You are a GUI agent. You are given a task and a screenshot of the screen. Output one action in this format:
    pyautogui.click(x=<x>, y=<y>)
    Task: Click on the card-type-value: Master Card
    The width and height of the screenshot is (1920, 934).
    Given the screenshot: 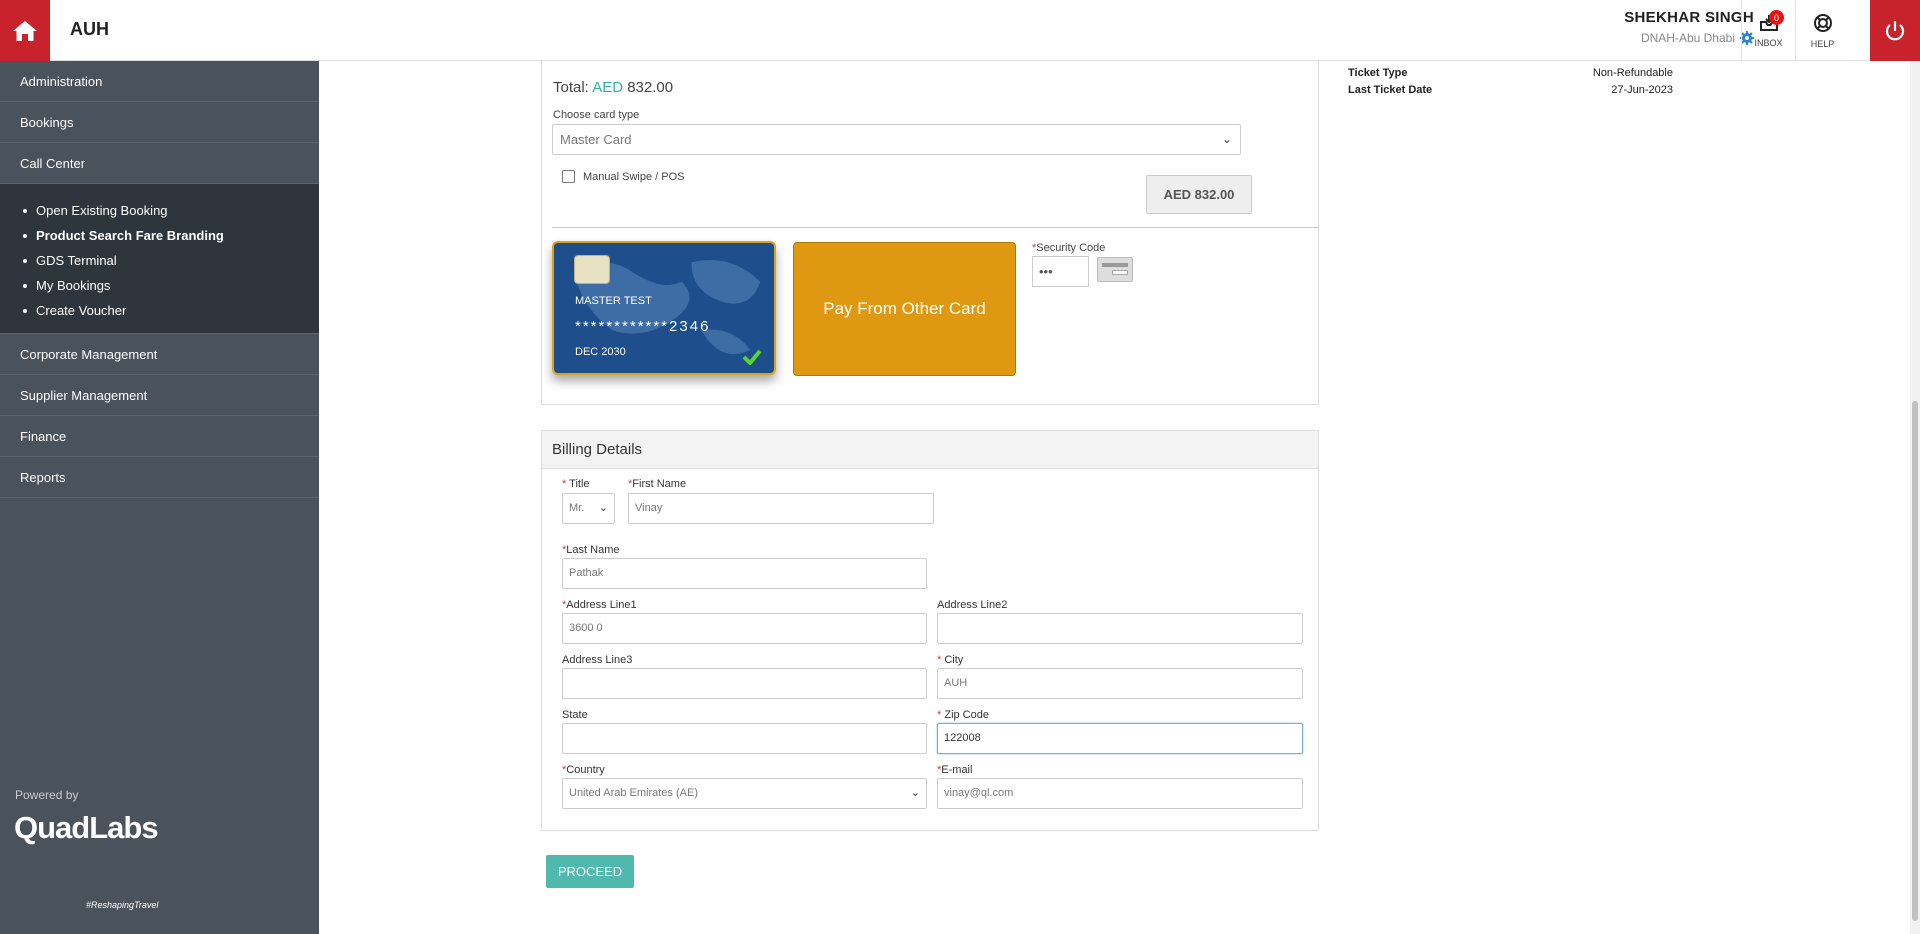 What is the action you would take?
    pyautogui.click(x=596, y=139)
    